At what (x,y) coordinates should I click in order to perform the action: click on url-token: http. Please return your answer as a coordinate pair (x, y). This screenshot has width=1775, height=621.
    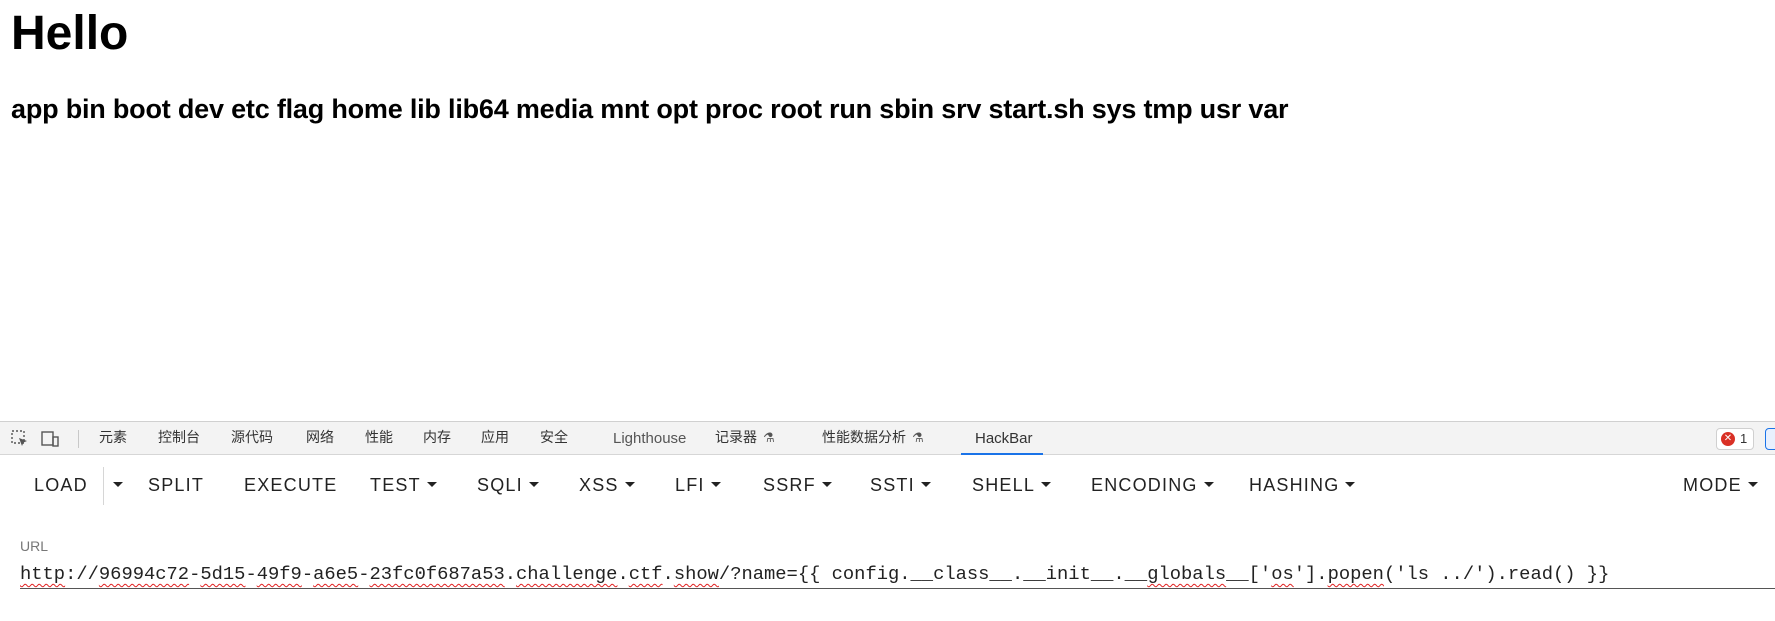
    Looking at the image, I should click on (43, 574).